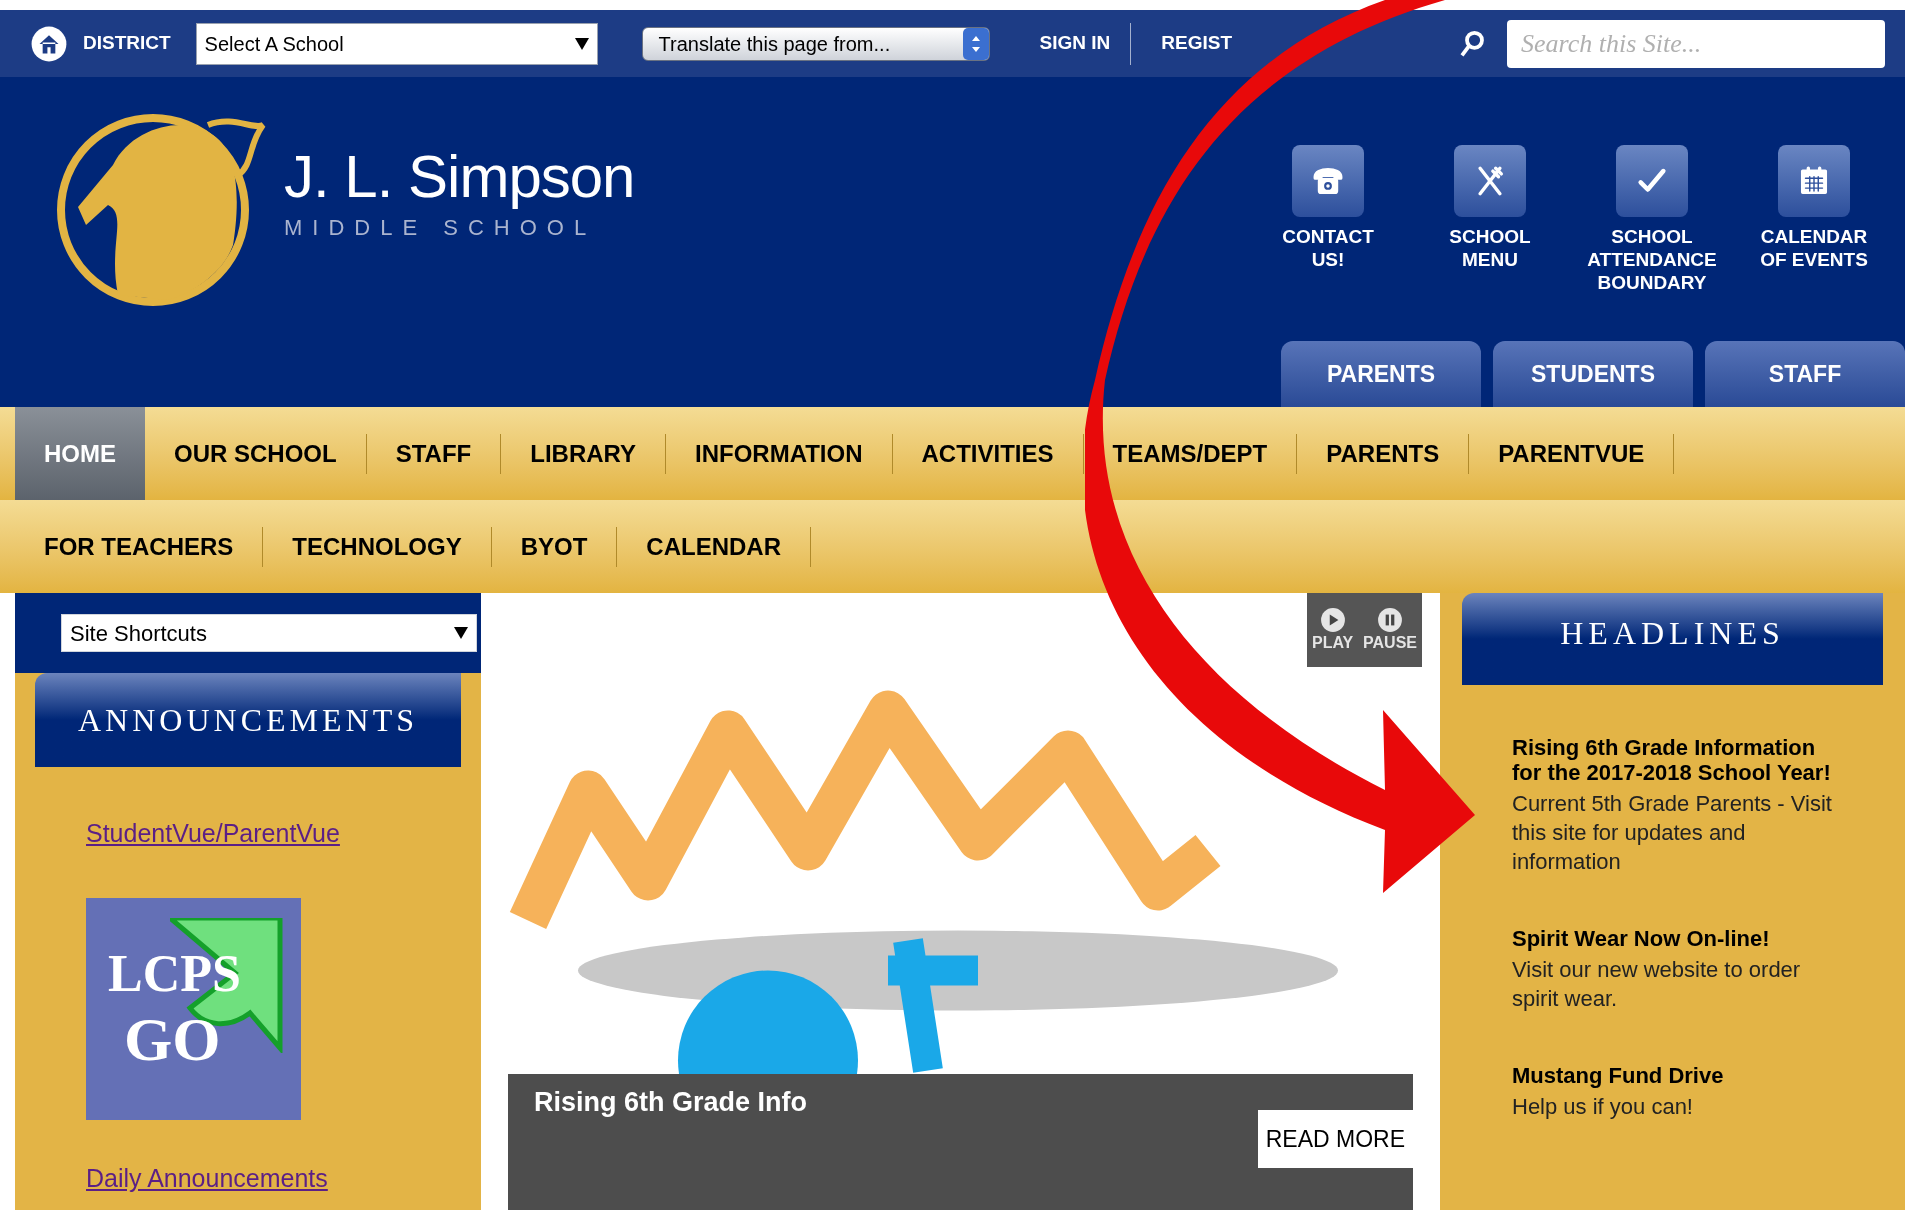  I want to click on audience-tab: STAFF, so click(1805, 374).